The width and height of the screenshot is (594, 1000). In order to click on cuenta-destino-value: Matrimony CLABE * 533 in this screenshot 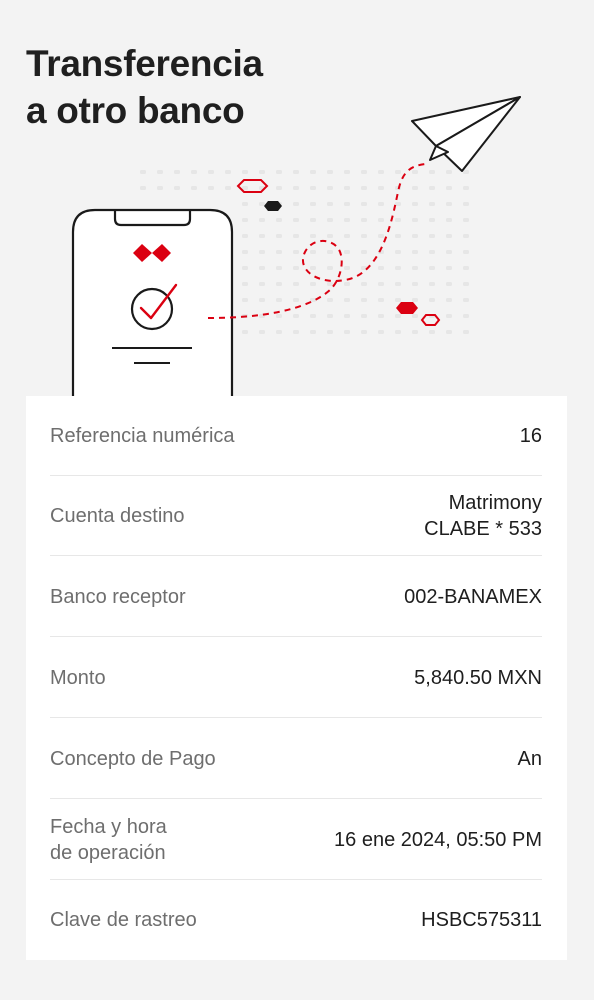, I will do `click(483, 516)`.